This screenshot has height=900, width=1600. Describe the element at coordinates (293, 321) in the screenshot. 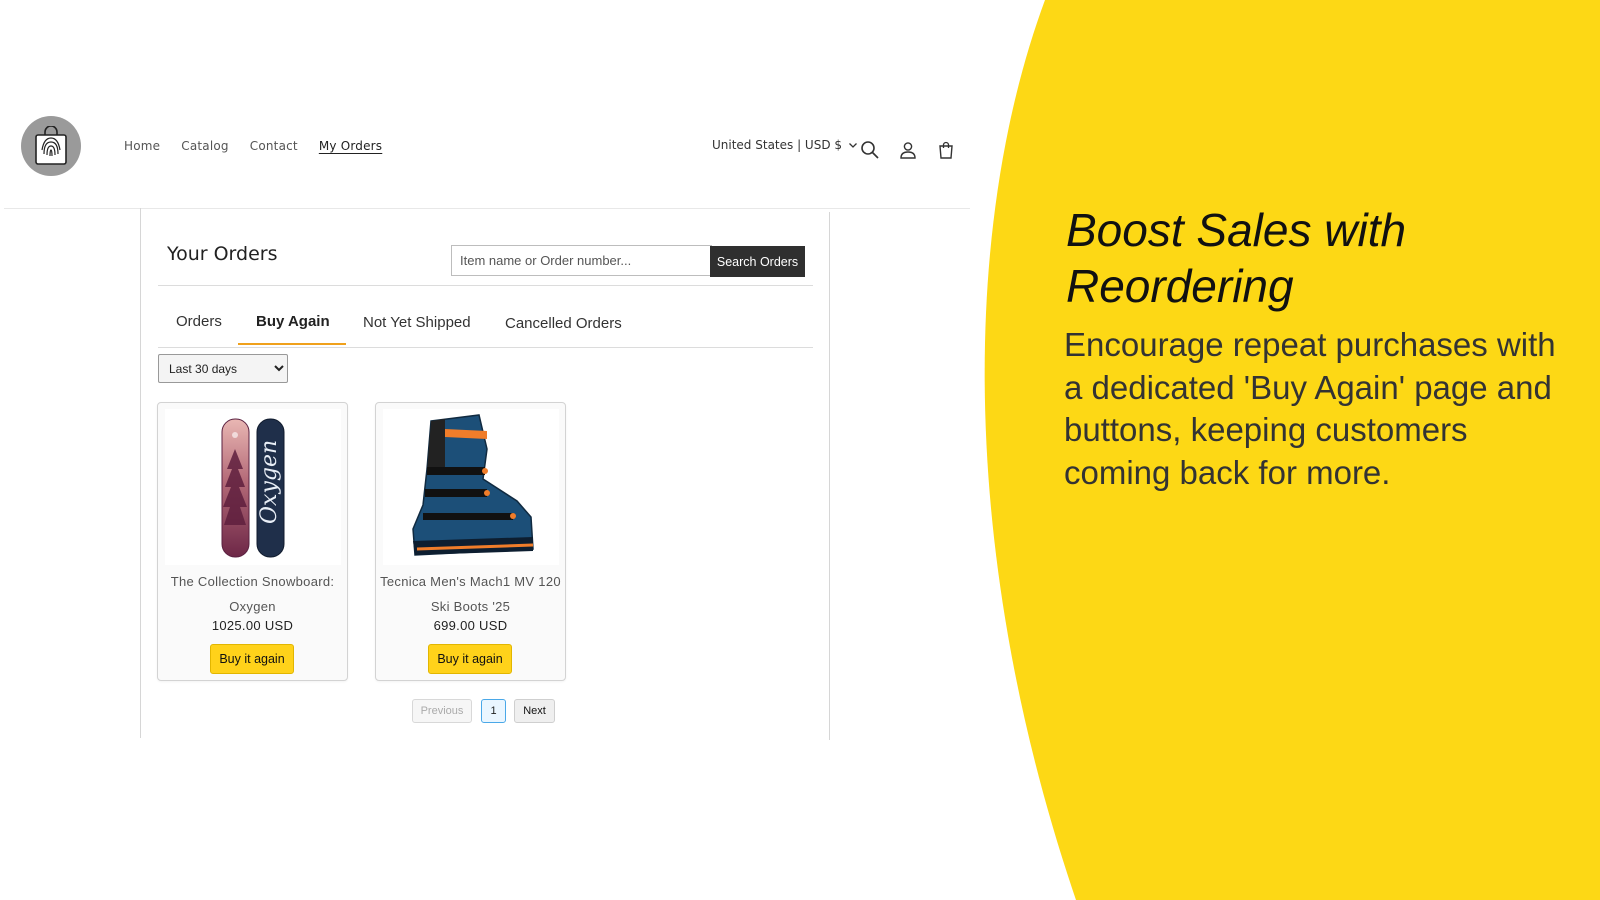

I see `tab-buy-again: Buy Again` at that location.